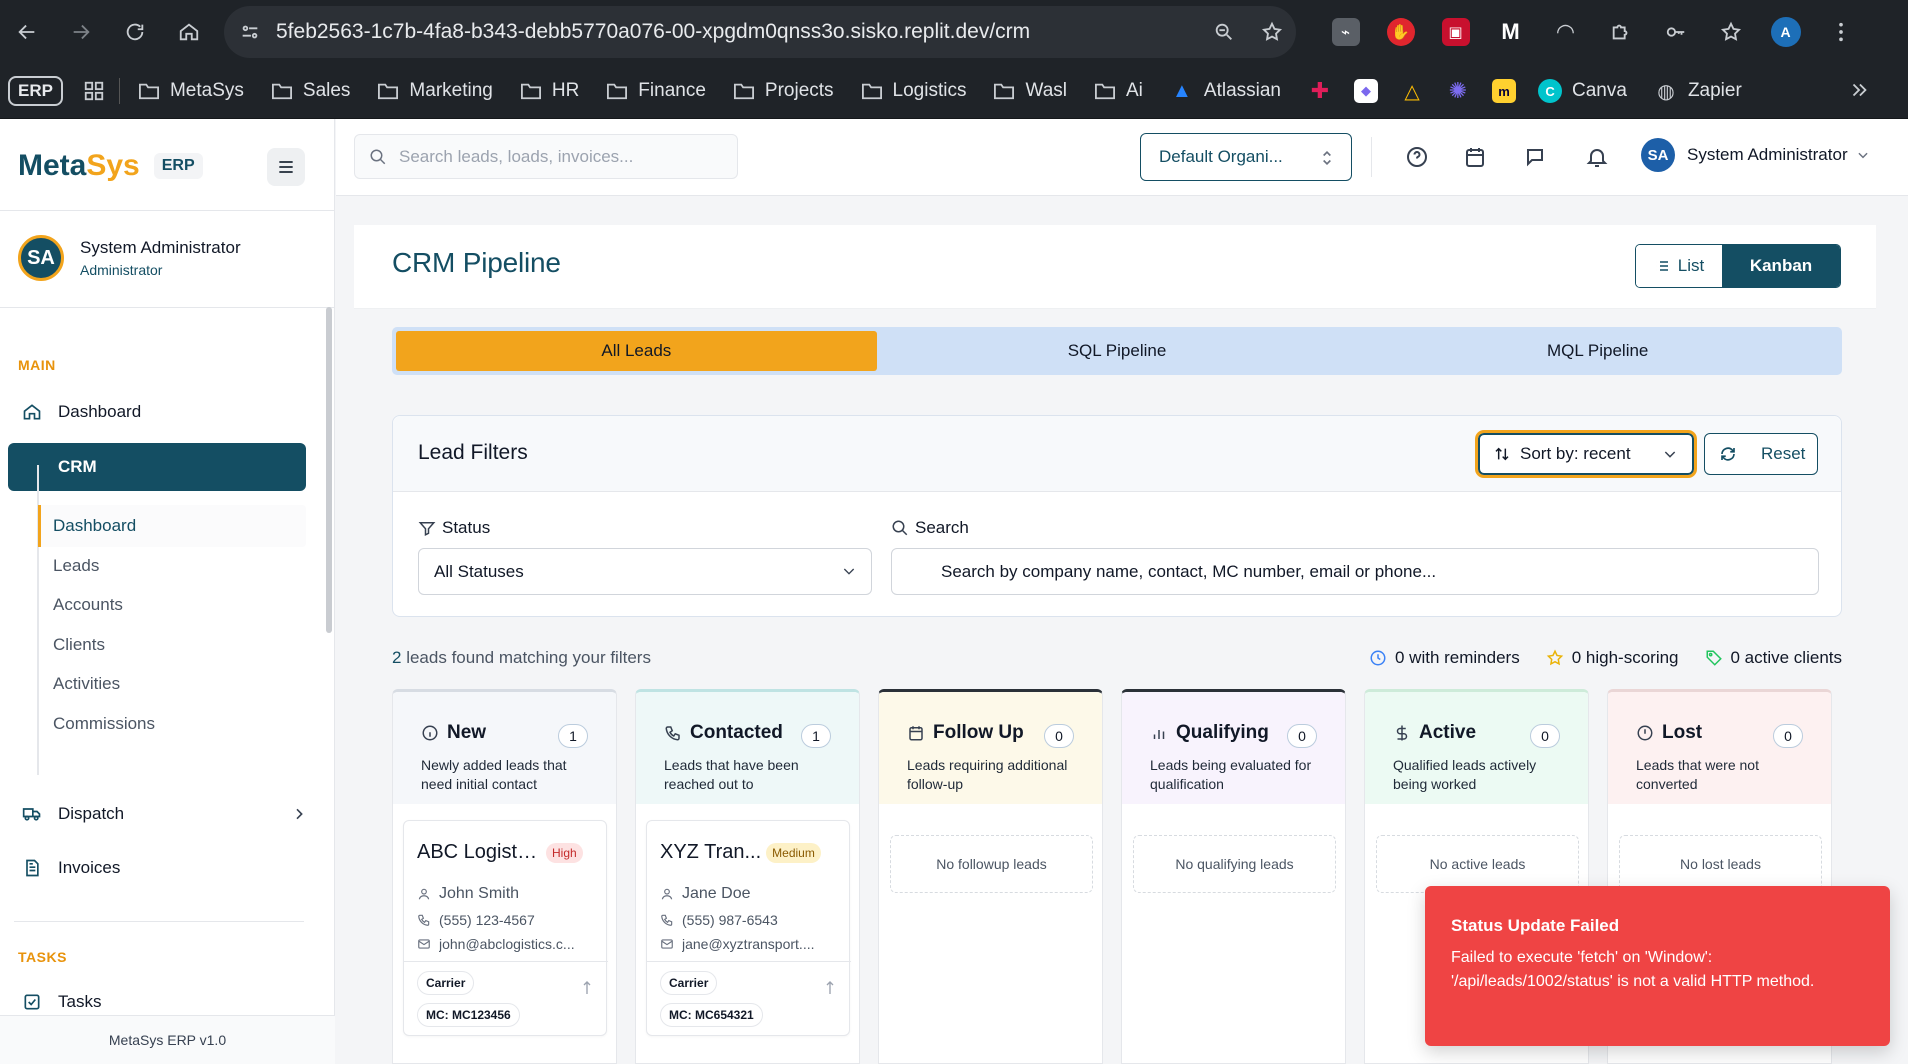  What do you see at coordinates (71, 868) in the screenshot?
I see `sidebar-item-invoices: Invoices` at bounding box center [71, 868].